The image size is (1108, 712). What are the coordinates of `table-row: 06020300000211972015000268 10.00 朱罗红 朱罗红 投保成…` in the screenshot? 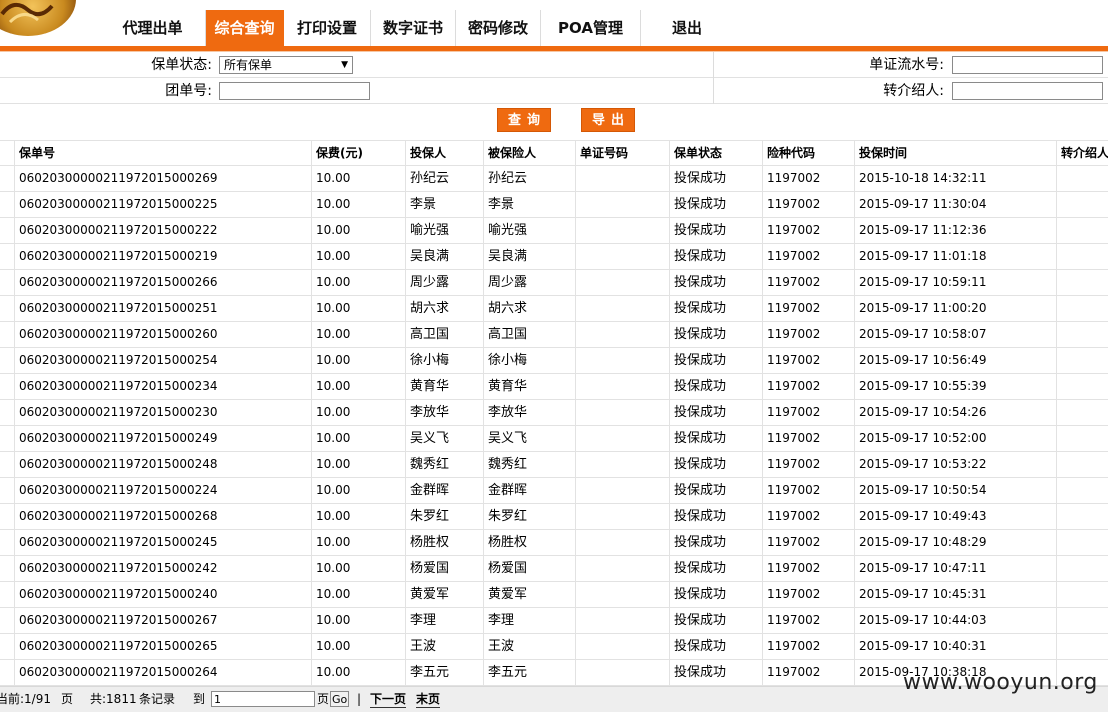 It's located at (554, 517).